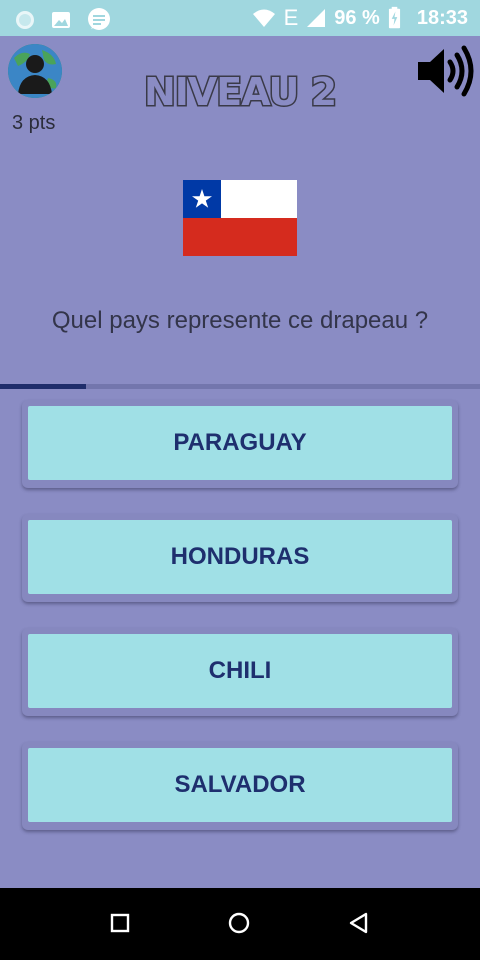 The height and width of the screenshot is (960, 480). I want to click on answer-button-1: PARAGUAY, so click(240, 444).